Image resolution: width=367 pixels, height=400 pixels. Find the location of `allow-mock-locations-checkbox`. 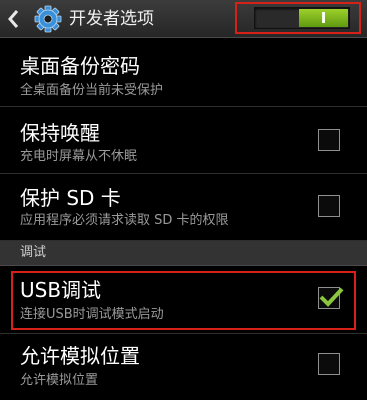

allow-mock-locations-checkbox is located at coordinates (329, 364).